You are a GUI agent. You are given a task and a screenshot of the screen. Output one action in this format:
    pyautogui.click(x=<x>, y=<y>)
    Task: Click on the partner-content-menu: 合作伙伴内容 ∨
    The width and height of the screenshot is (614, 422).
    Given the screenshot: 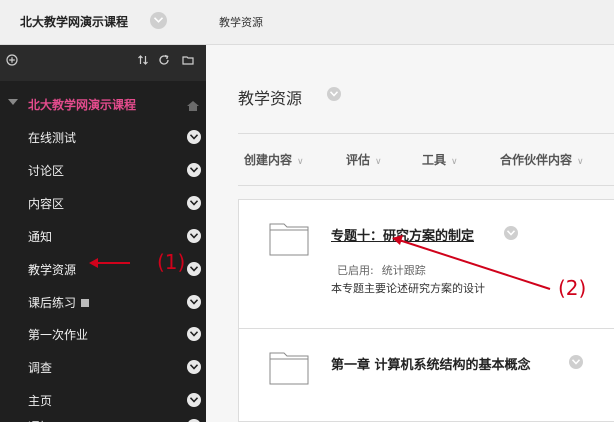 What is the action you would take?
    pyautogui.click(x=542, y=159)
    